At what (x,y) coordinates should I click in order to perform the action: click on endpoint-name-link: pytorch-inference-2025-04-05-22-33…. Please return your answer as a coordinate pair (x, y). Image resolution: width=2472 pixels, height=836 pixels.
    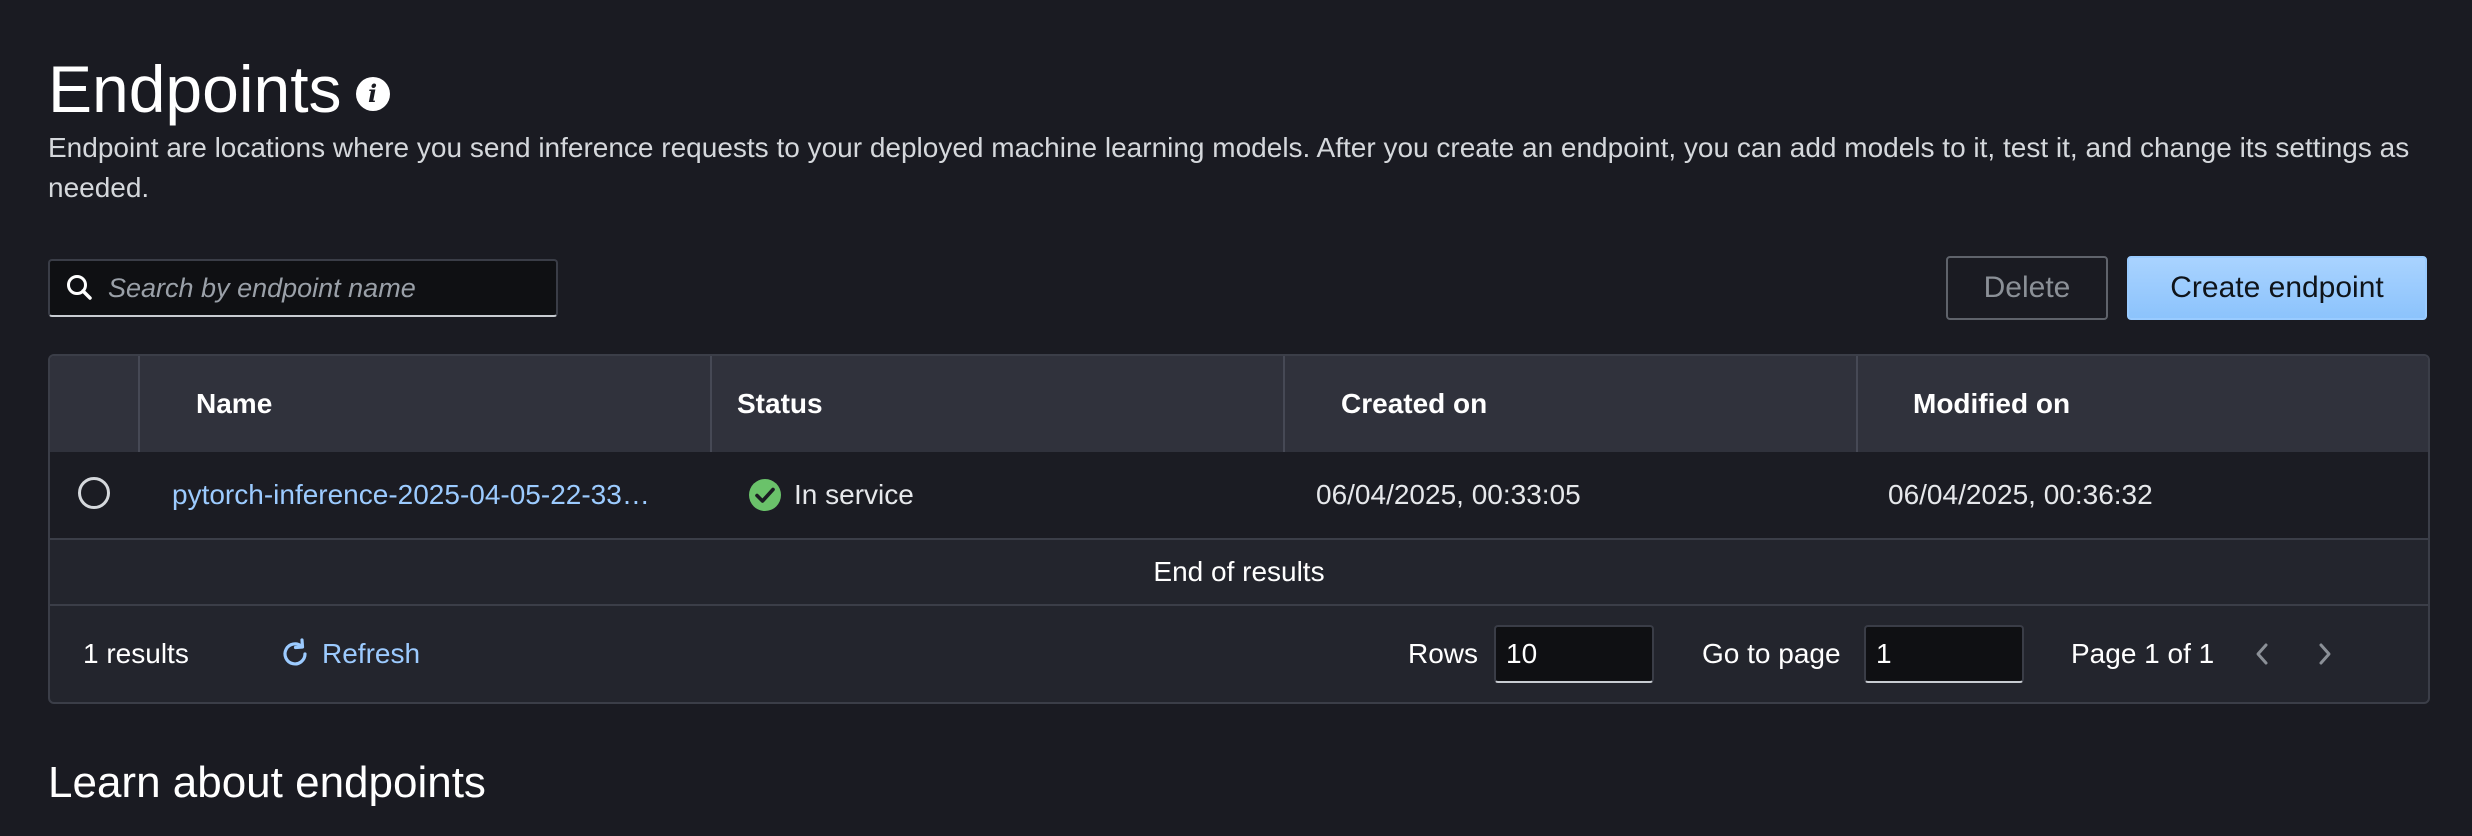
    Looking at the image, I should click on (427, 495).